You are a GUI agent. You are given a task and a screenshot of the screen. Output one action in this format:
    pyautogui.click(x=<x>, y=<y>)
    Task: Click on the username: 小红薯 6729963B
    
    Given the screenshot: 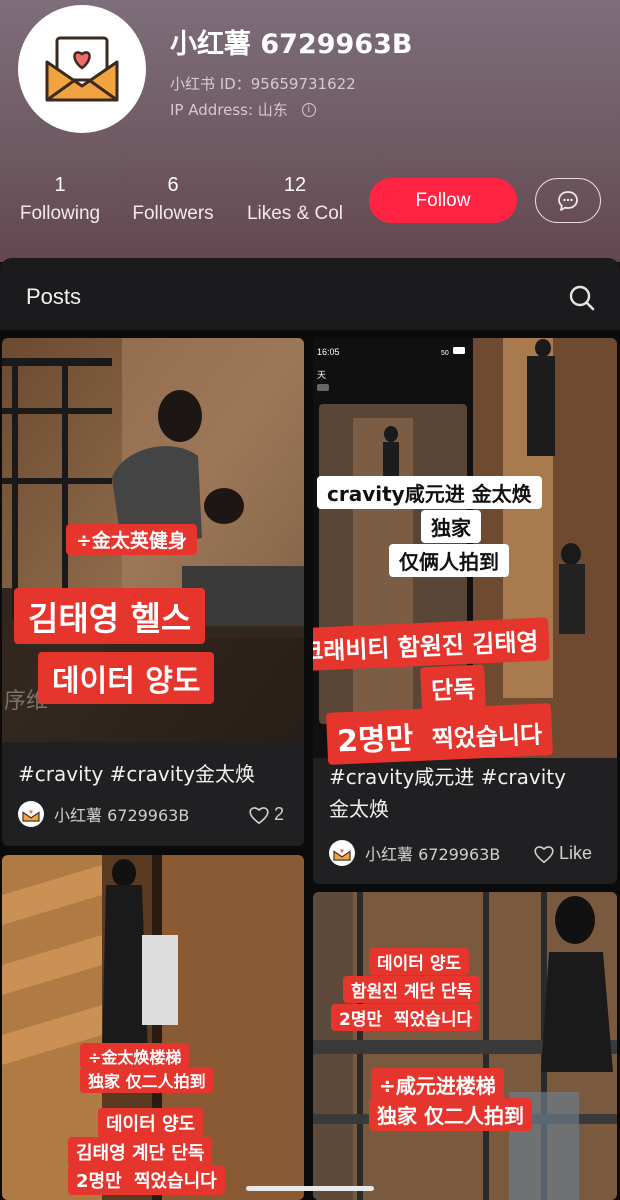 What is the action you would take?
    pyautogui.click(x=291, y=44)
    